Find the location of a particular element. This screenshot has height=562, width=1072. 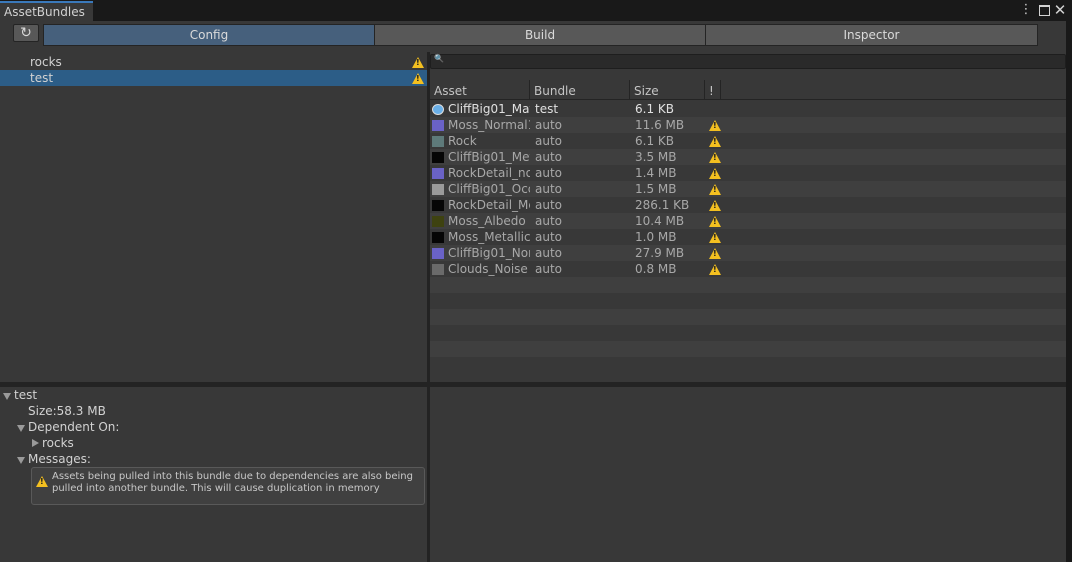

window-edge is located at coordinates (1069, 291).